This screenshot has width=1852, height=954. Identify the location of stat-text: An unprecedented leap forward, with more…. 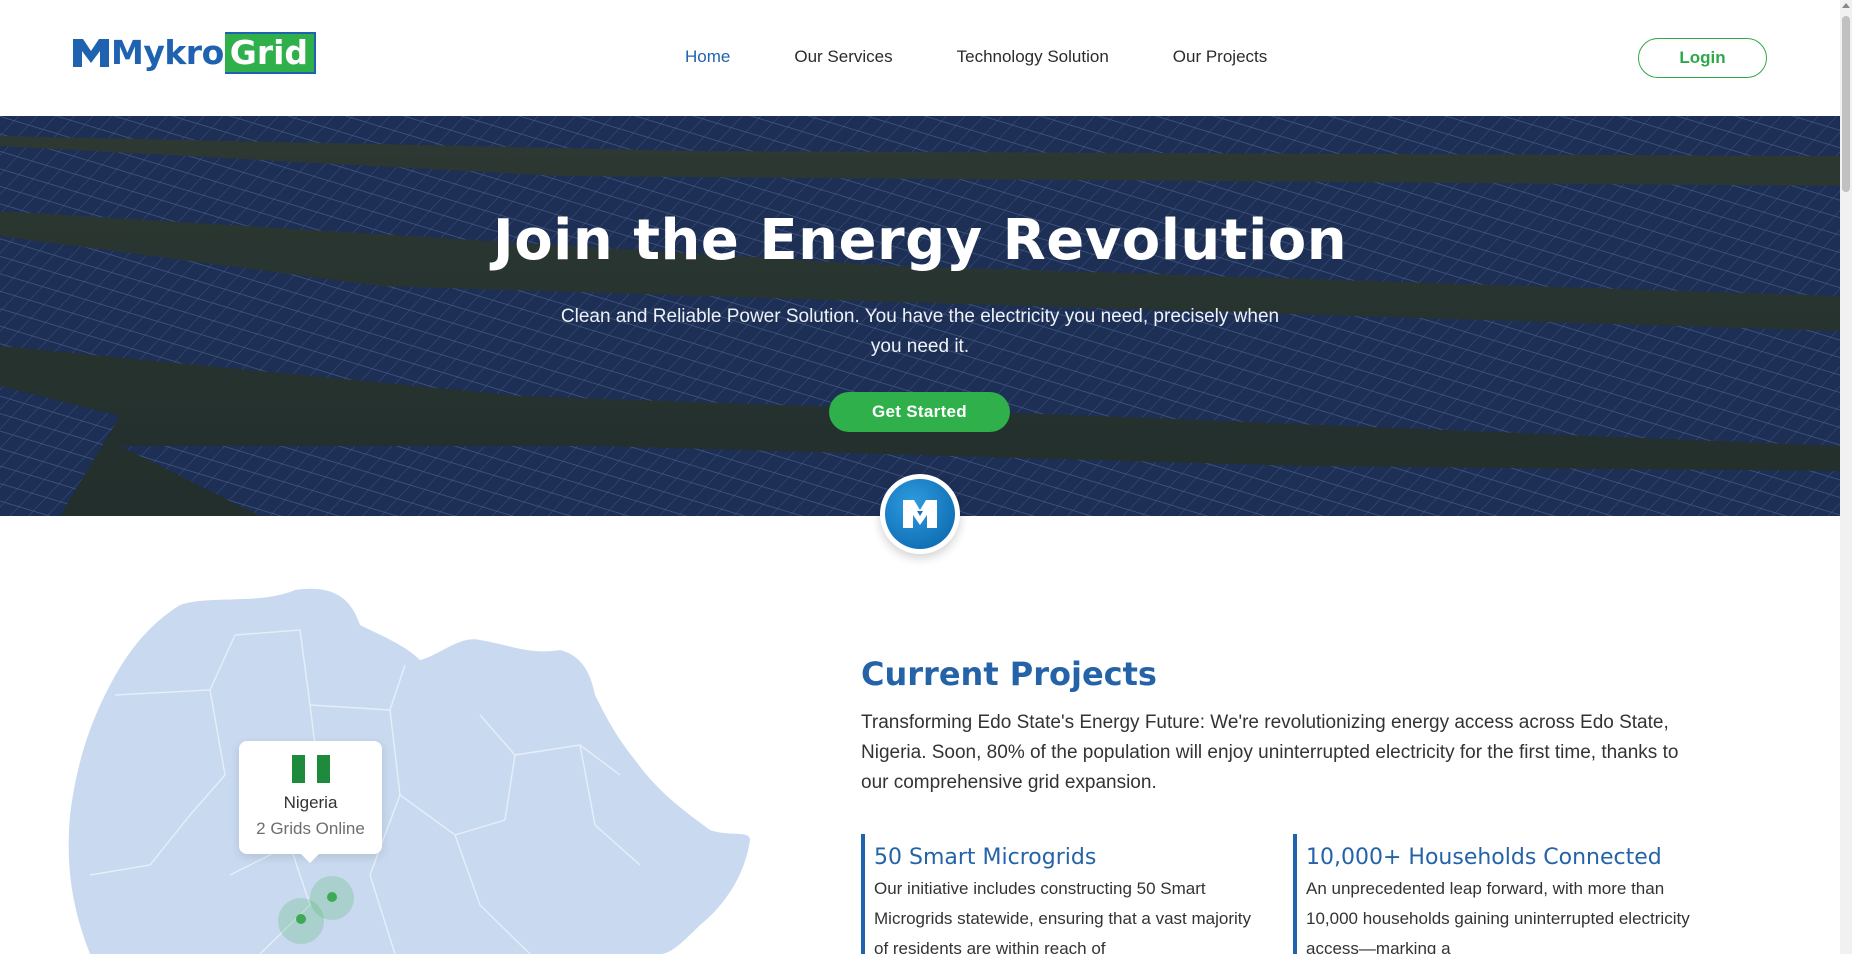
(1498, 916).